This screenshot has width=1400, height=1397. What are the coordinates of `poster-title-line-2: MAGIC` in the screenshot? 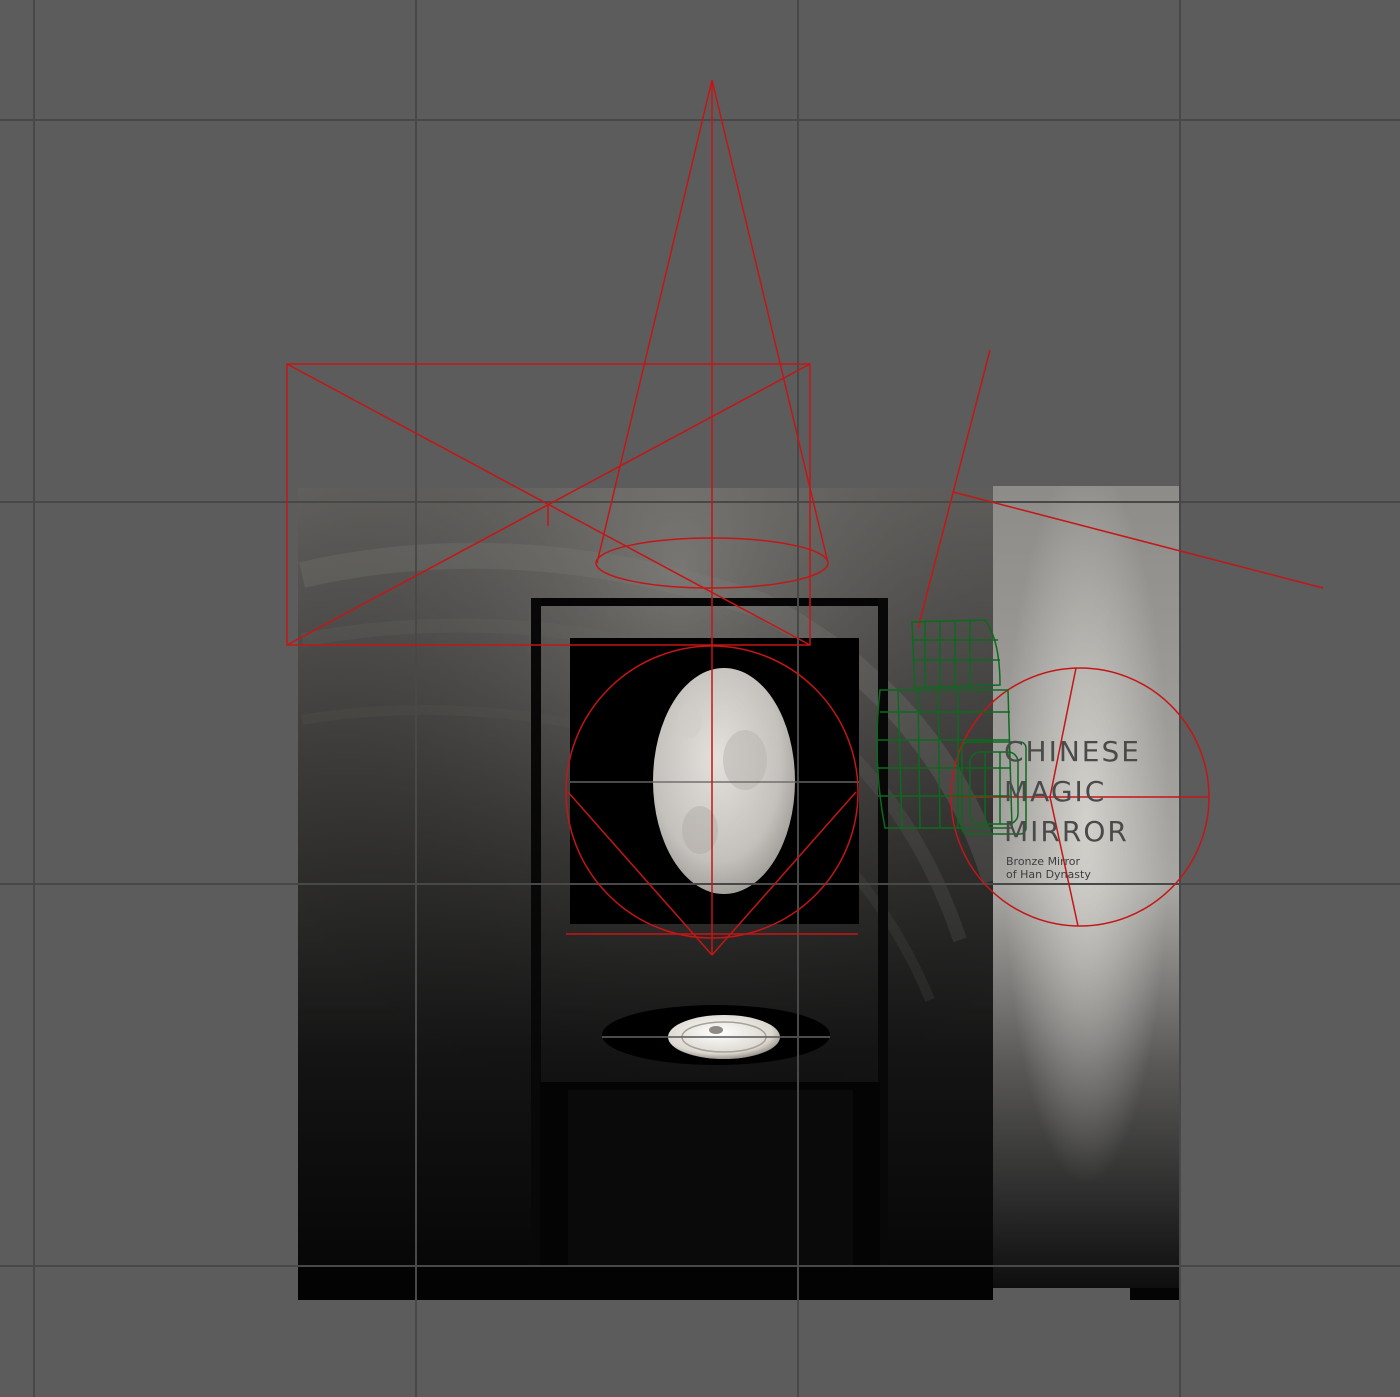 It's located at (1055, 791).